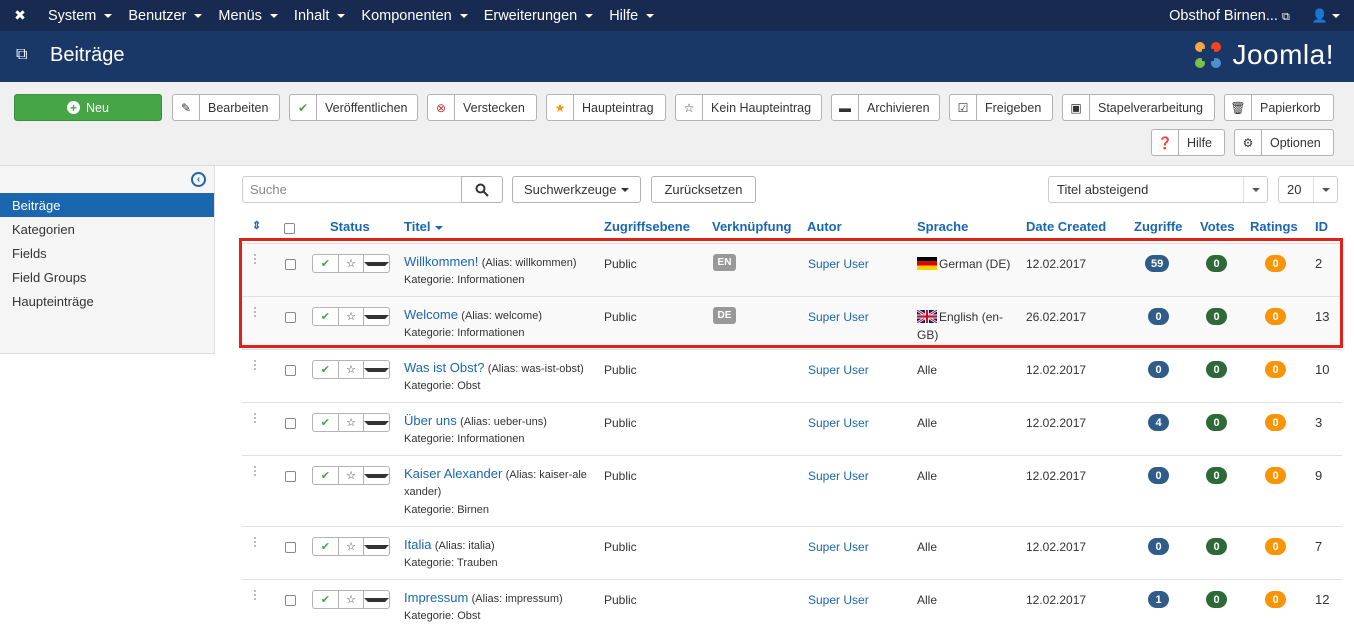  Describe the element at coordinates (88, 107) in the screenshot. I see `new-button: + Neu` at that location.